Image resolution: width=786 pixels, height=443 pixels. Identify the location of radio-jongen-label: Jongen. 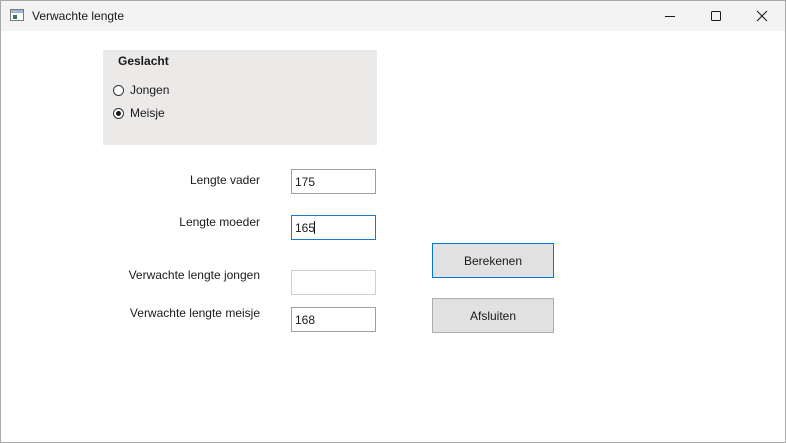
(149, 90).